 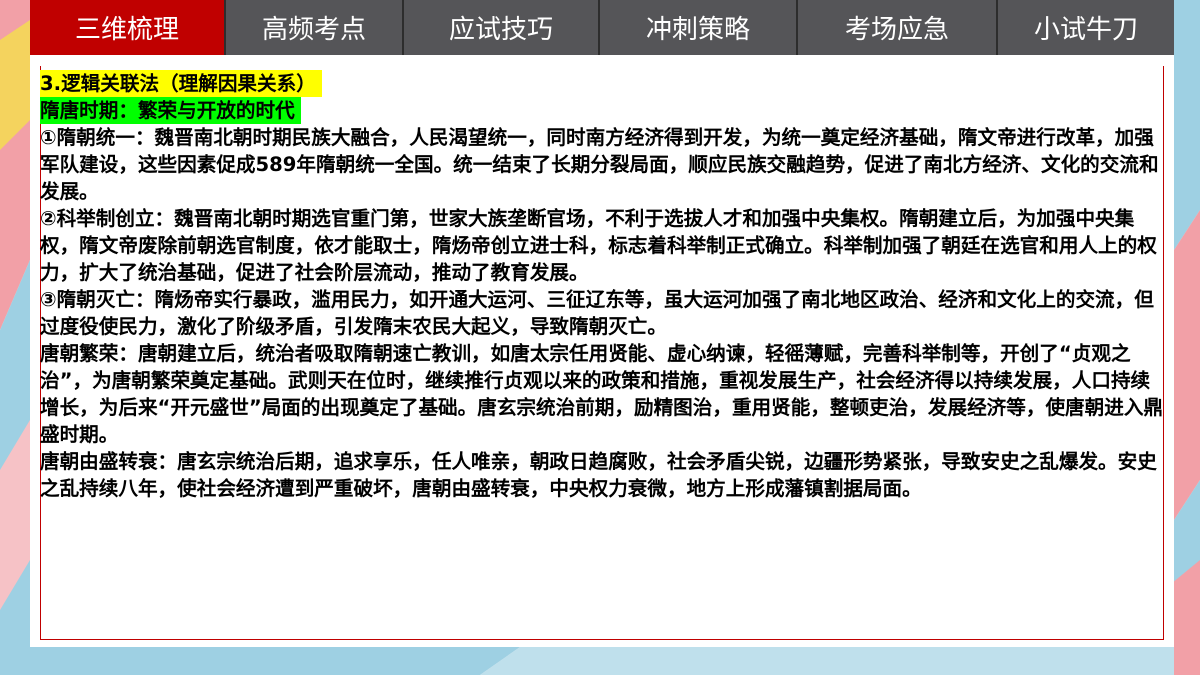 I want to click on section-title: 3.逻辑关联法（理解因果关系）, so click(x=181, y=83).